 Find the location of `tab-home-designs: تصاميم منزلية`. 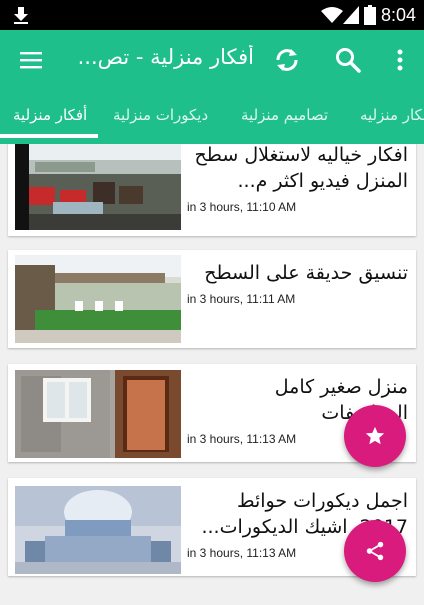

tab-home-designs: تصاميم منزلية is located at coordinates (284, 115).